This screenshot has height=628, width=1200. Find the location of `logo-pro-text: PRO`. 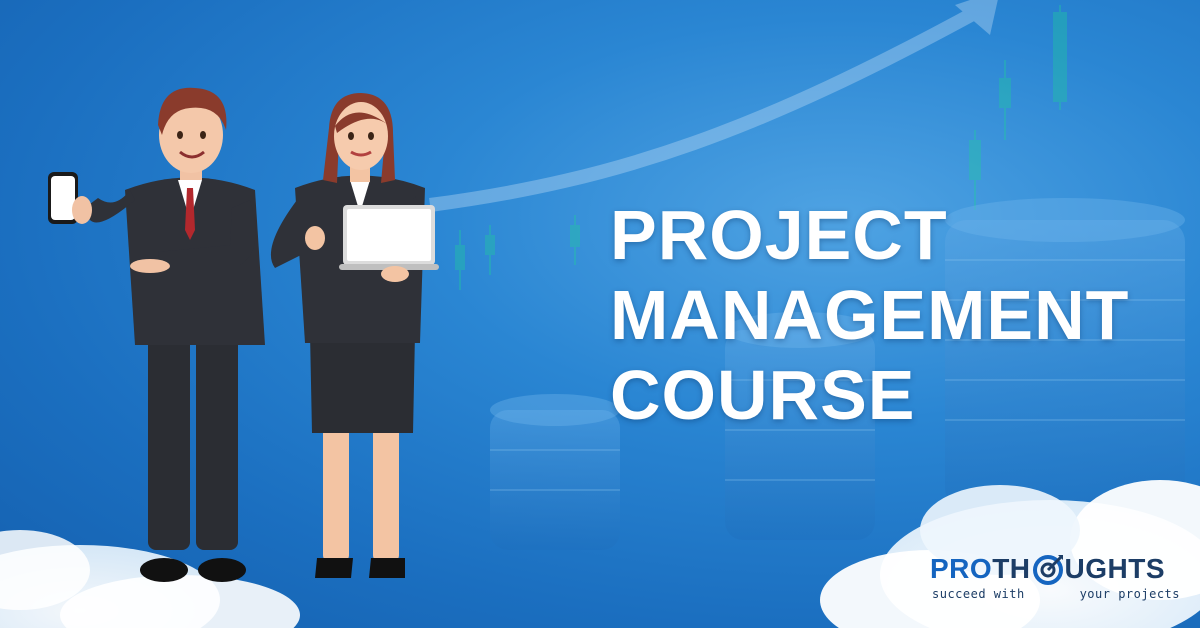

logo-pro-text: PRO is located at coordinates (961, 568).